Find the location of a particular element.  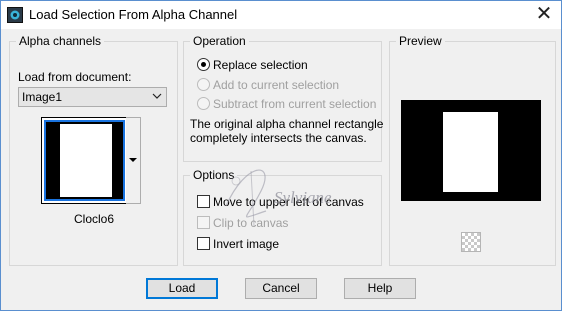

thumbnail-dropdown-button is located at coordinates (133, 160).